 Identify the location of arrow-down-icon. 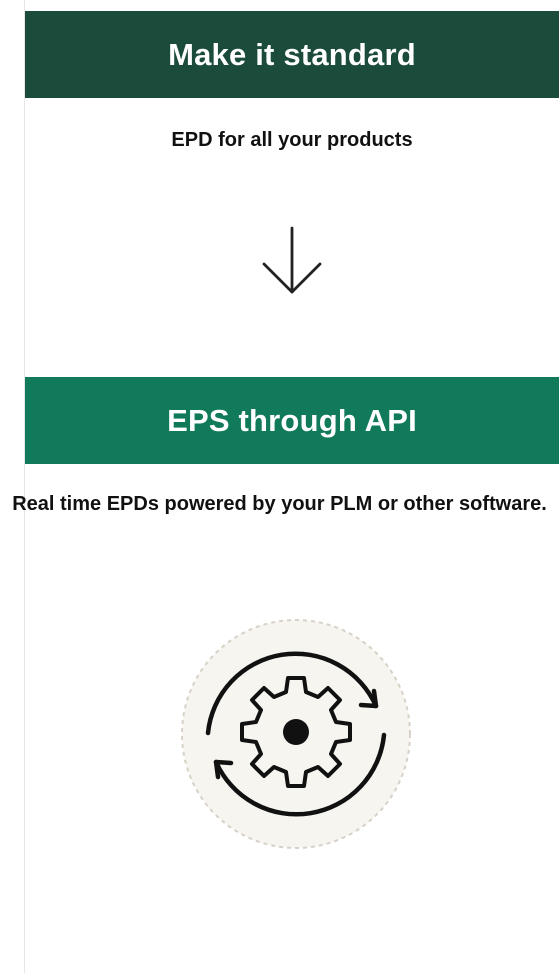
(292, 260).